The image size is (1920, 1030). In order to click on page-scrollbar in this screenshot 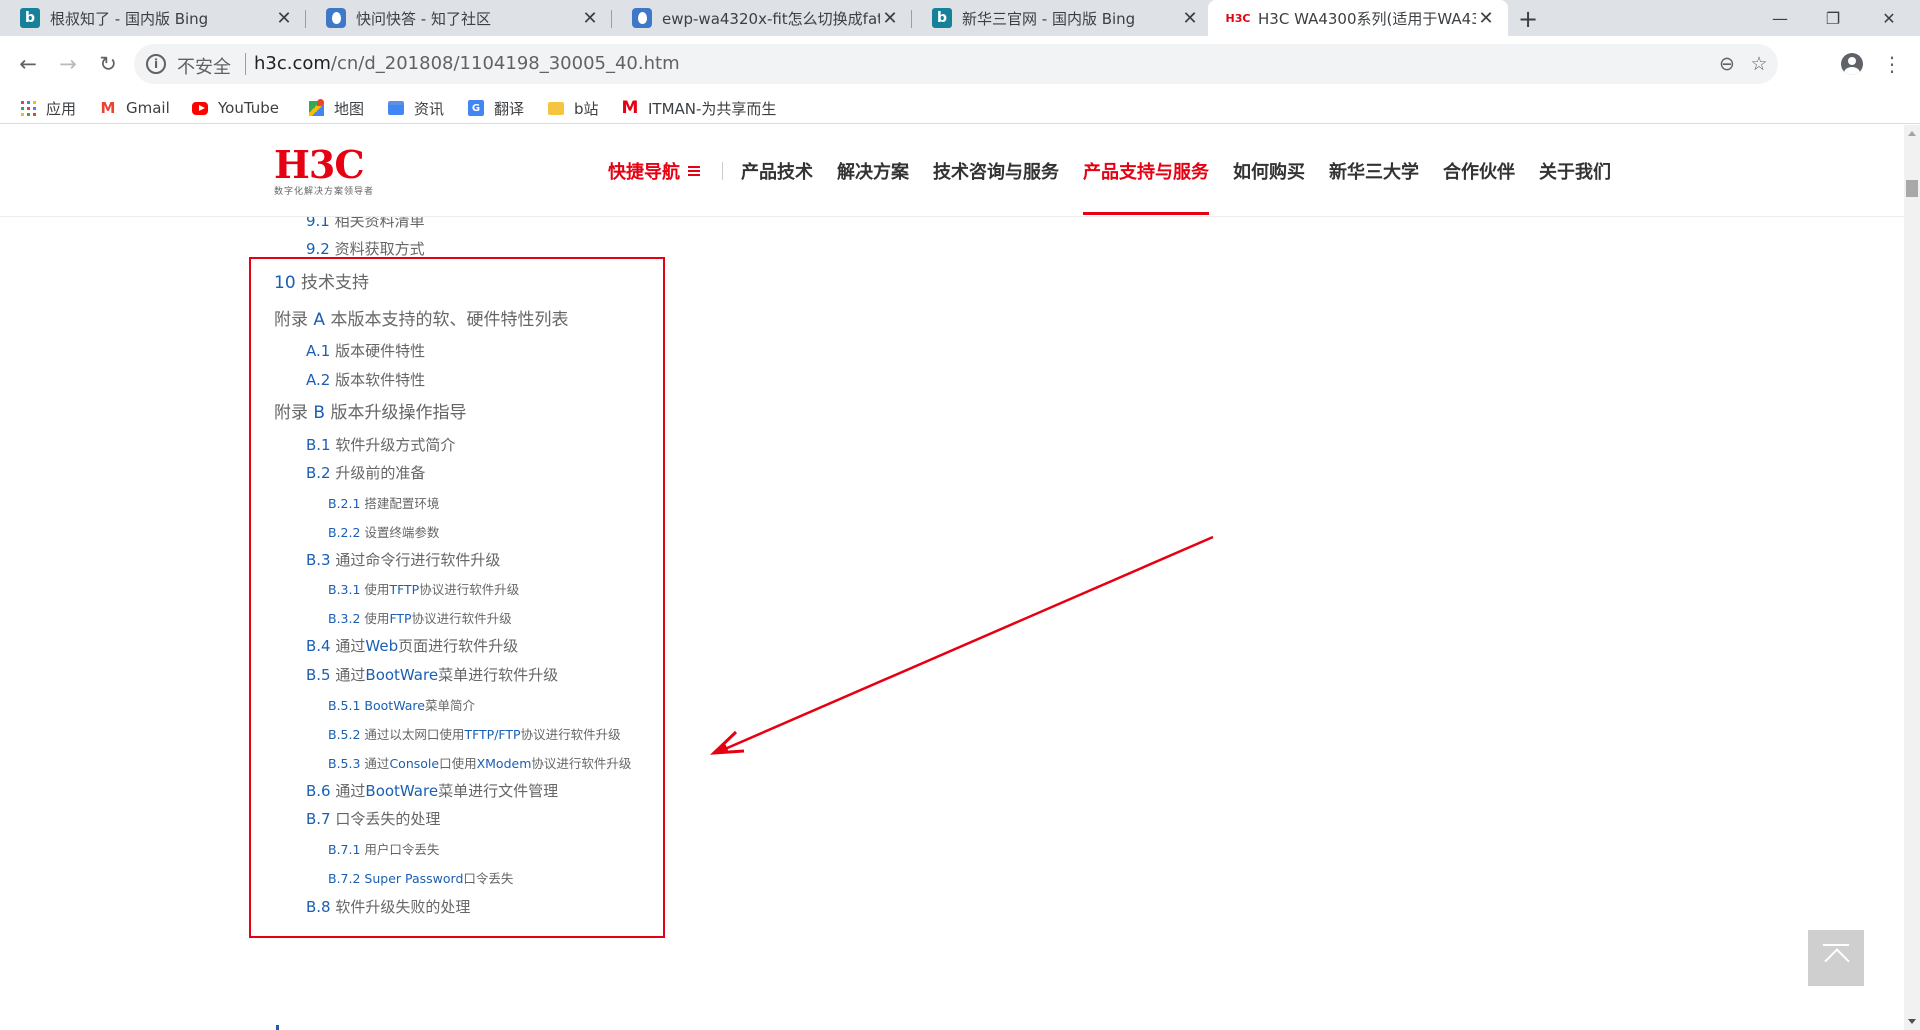, I will do `click(1912, 577)`.